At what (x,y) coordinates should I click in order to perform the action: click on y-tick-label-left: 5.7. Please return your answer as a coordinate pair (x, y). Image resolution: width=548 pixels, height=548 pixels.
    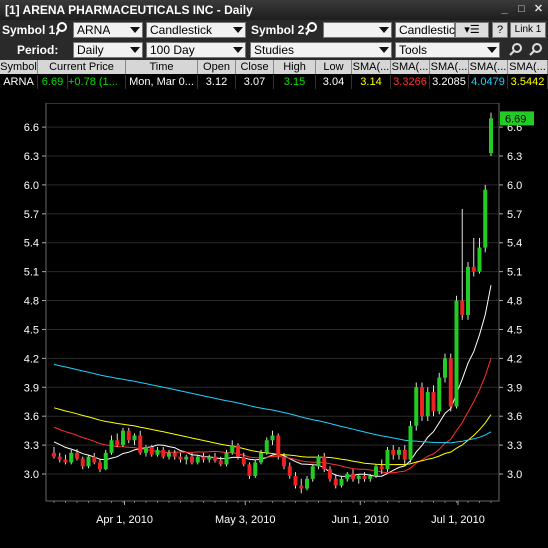
    Looking at the image, I should click on (31, 215).